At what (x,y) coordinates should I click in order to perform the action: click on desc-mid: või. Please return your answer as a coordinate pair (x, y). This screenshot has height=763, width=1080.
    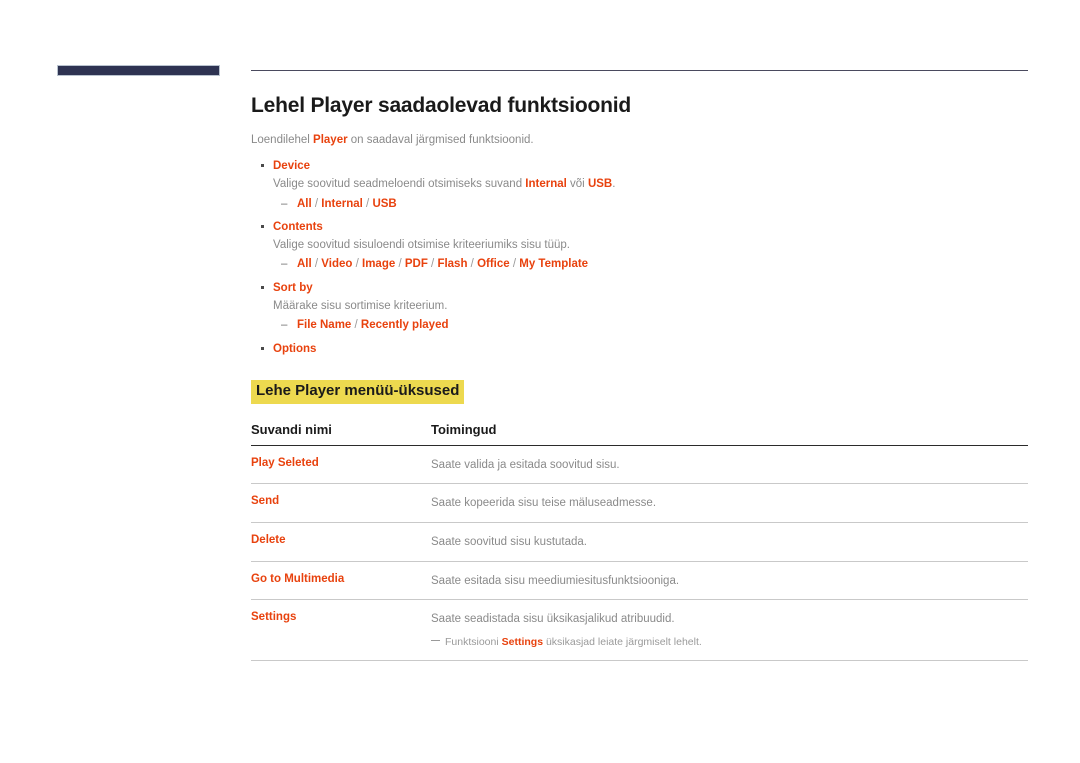
    Looking at the image, I should click on (577, 184).